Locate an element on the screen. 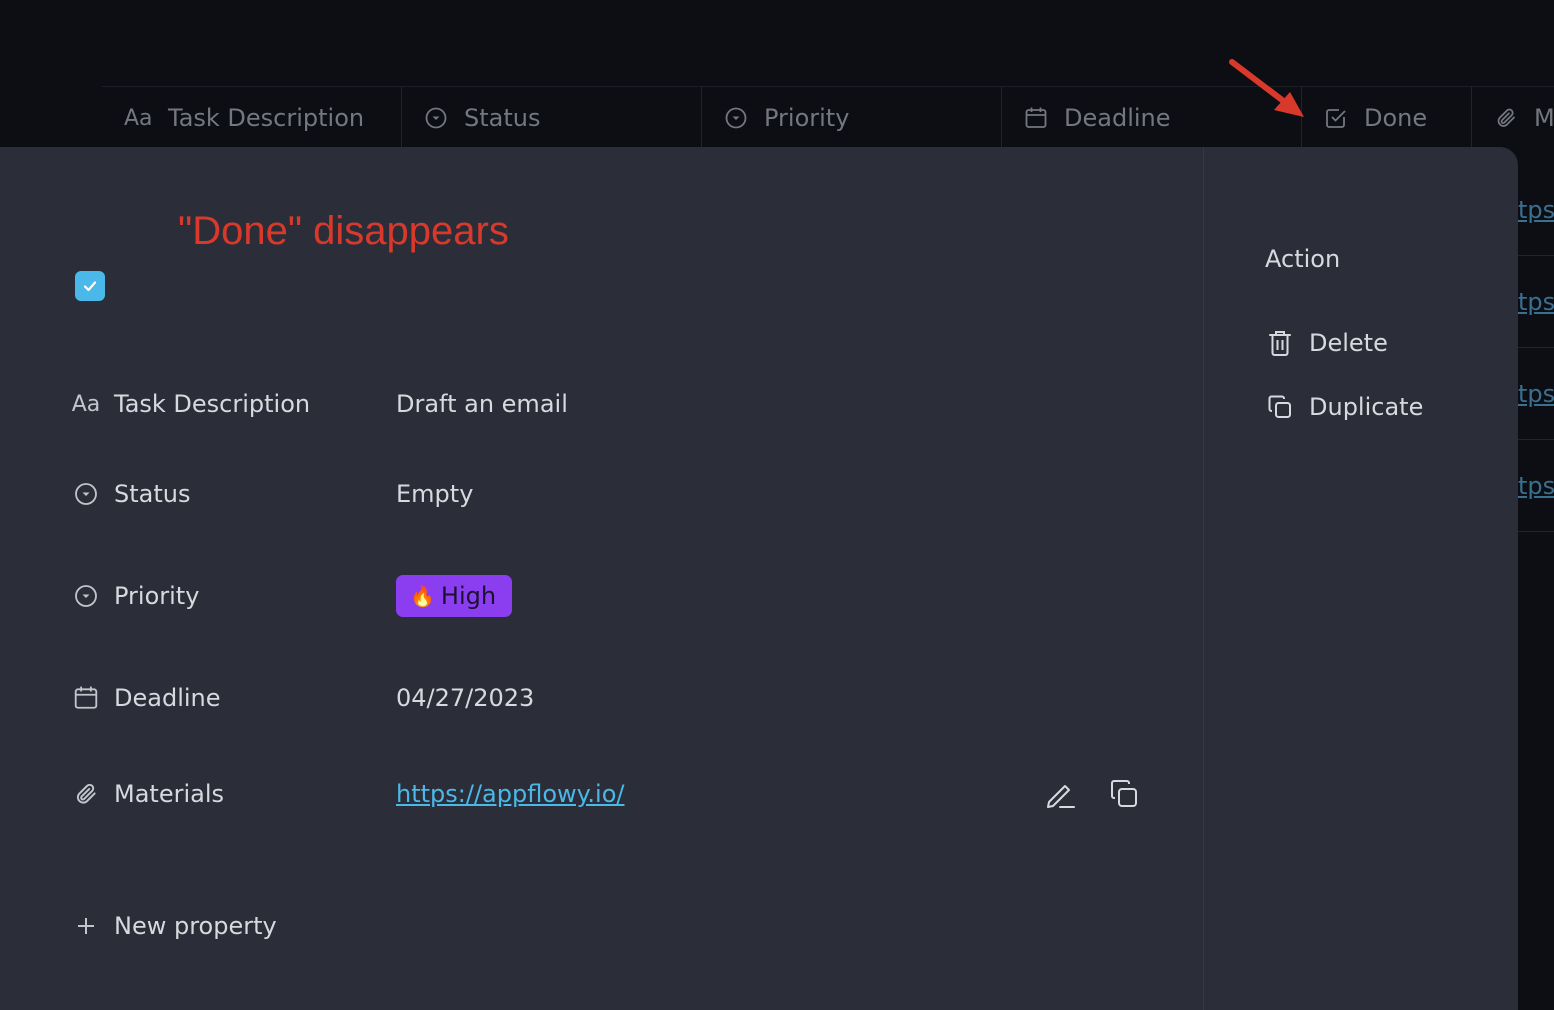  delete-label: Delete is located at coordinates (1348, 343).